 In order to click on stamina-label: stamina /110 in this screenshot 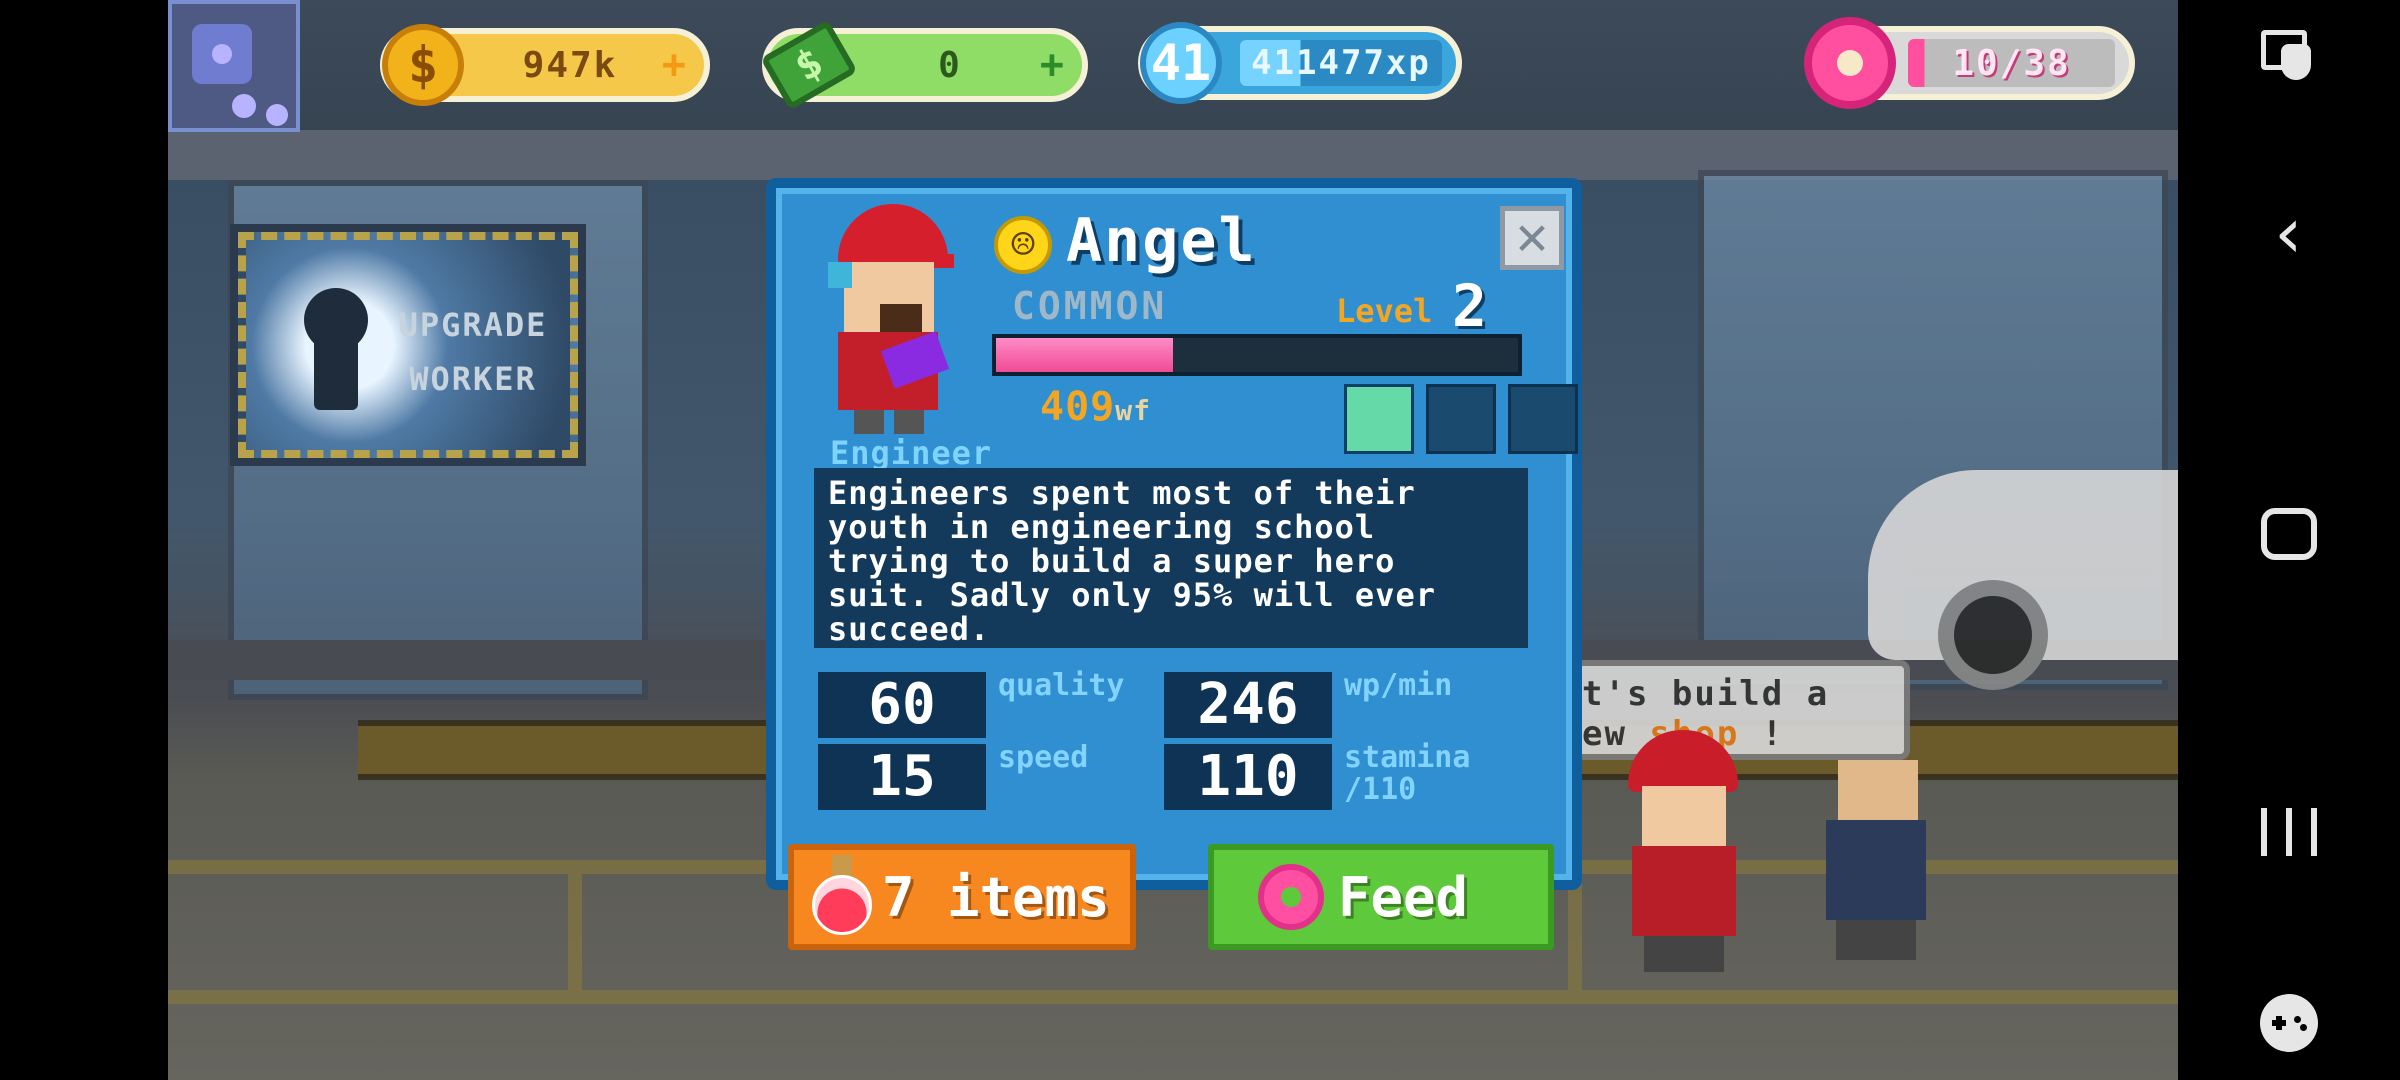, I will do `click(1407, 773)`.